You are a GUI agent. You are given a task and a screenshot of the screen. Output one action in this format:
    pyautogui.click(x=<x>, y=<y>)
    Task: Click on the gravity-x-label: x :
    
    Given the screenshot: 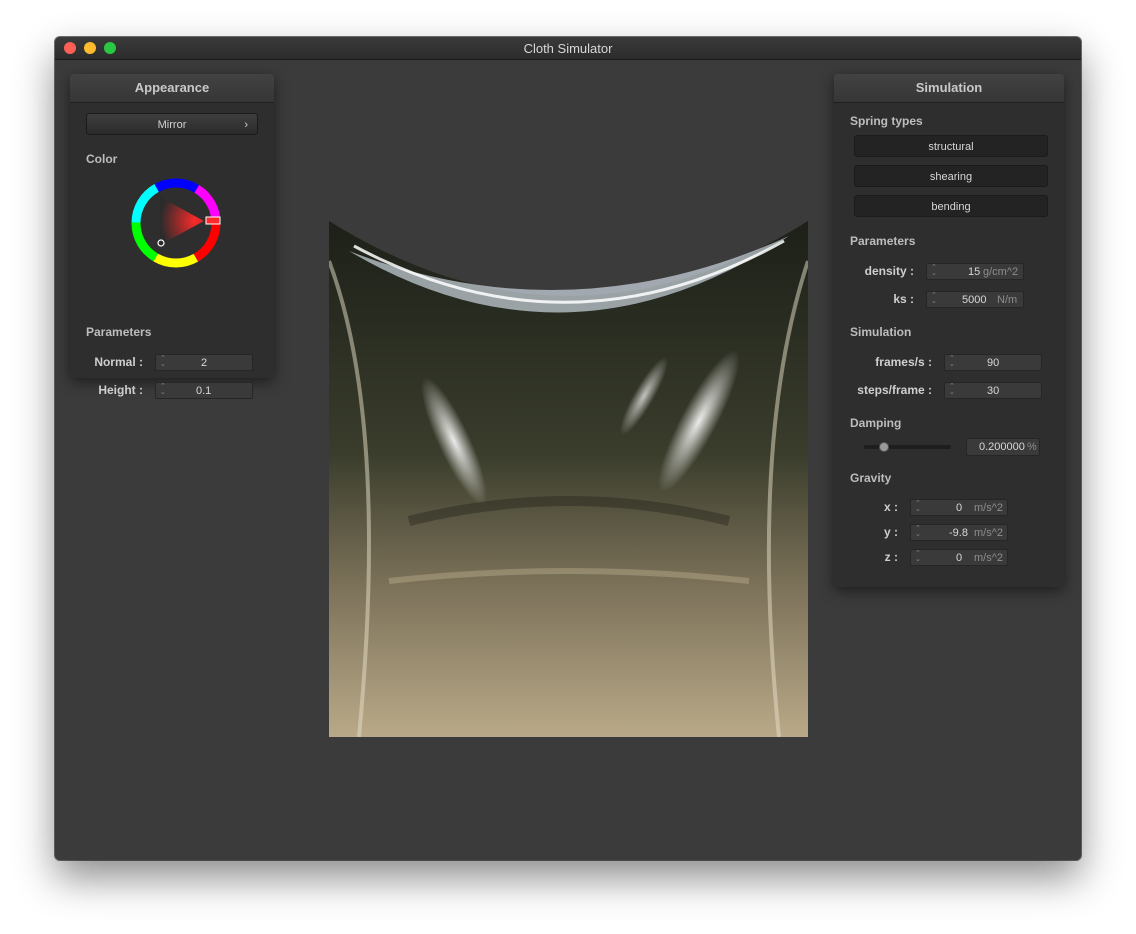 What is the action you would take?
    pyautogui.click(x=890, y=507)
    